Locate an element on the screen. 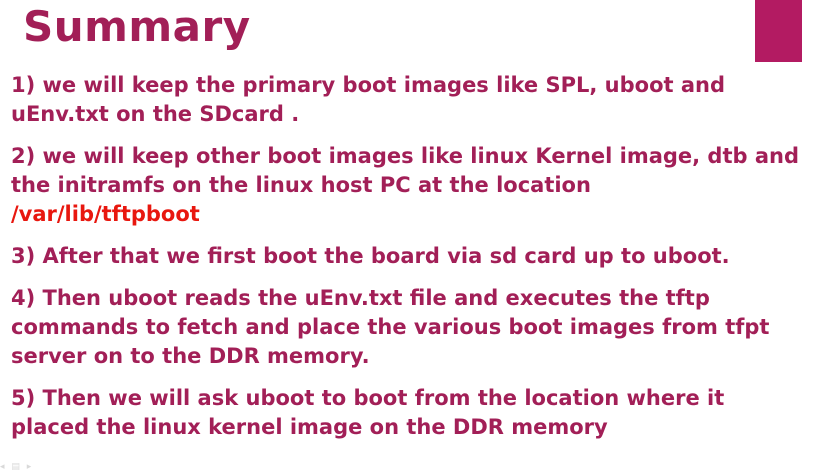 This screenshot has width=815, height=473. slide-controls-icon: ◂ ▤ ▸ is located at coordinates (17, 467).